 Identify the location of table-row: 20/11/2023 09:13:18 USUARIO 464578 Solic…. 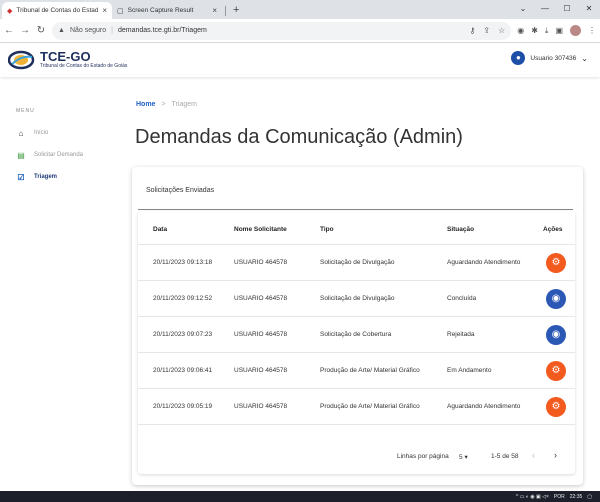
(356, 263).